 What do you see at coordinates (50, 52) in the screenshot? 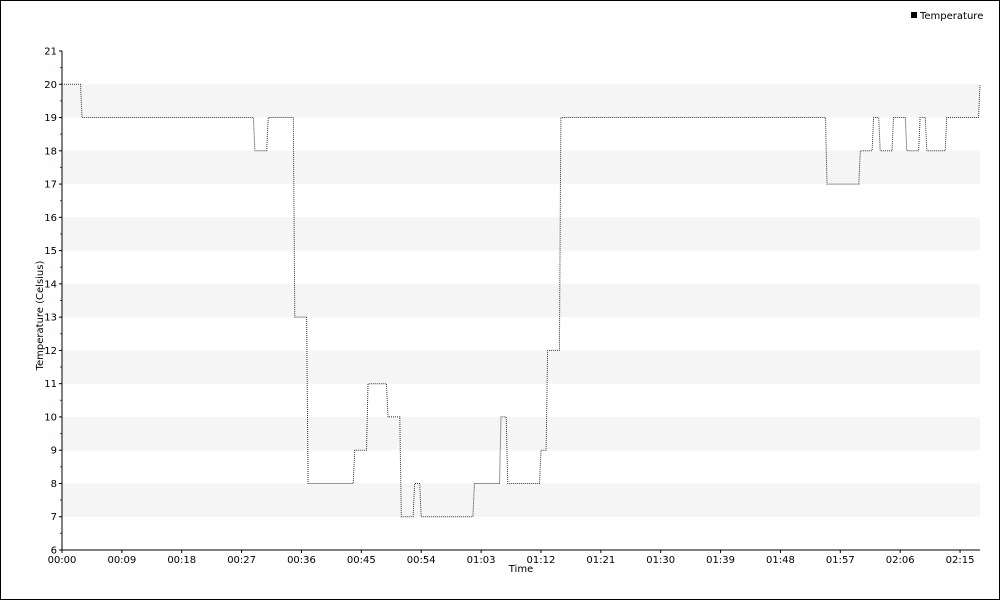
I see `y-tick-label: 21` at bounding box center [50, 52].